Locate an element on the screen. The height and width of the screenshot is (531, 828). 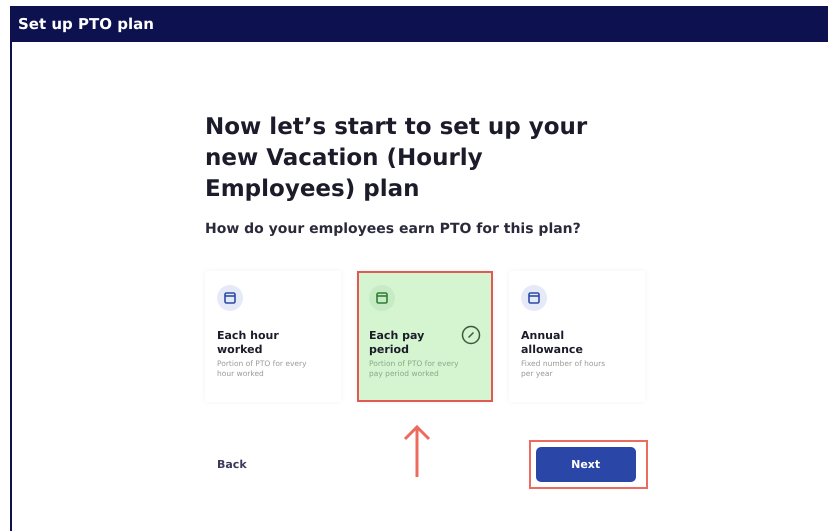
window-title: Set up PTO plan is located at coordinates (86, 24).